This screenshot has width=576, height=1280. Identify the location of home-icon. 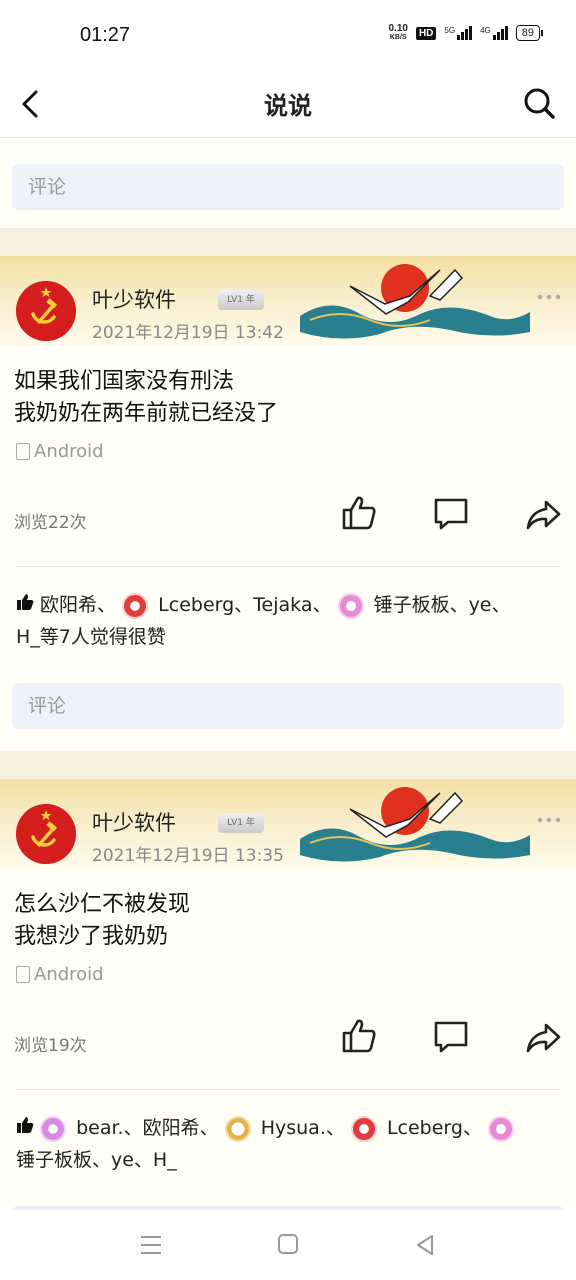
(288, 1244).